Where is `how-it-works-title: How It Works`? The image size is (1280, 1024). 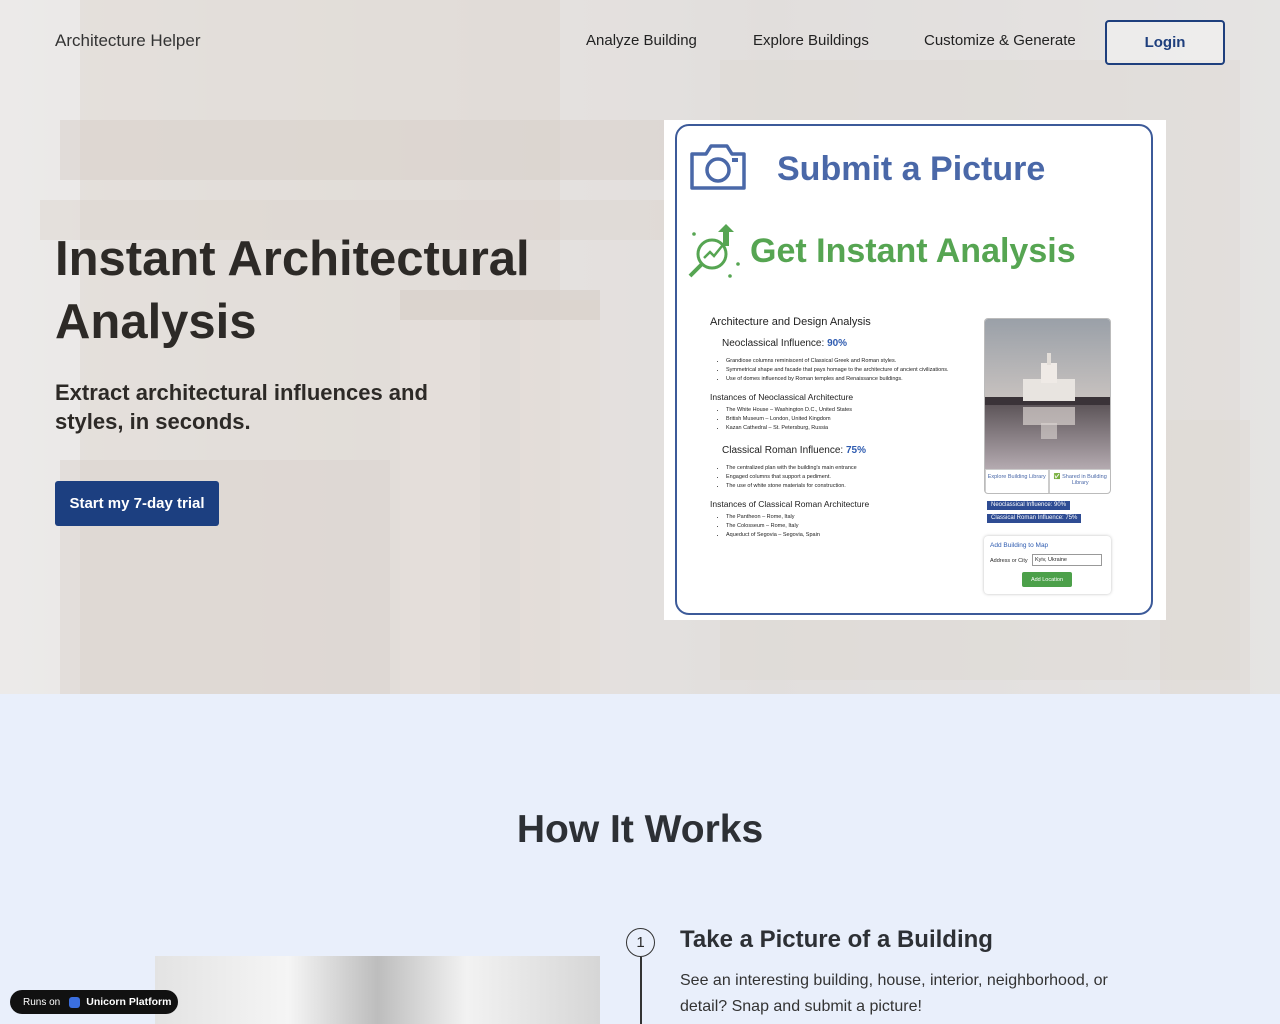 how-it-works-title: How It Works is located at coordinates (640, 829).